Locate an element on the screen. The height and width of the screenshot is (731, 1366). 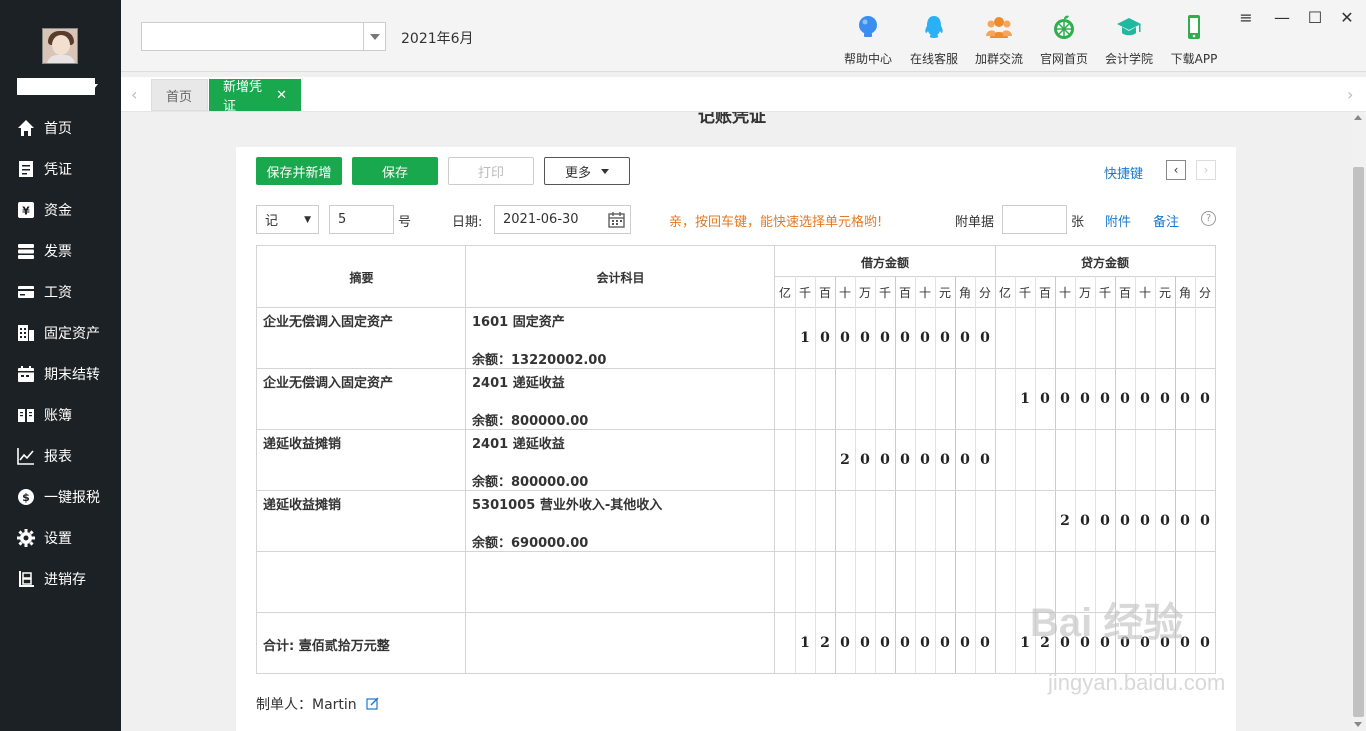
debit-unit-2: 百 is located at coordinates (824, 293).